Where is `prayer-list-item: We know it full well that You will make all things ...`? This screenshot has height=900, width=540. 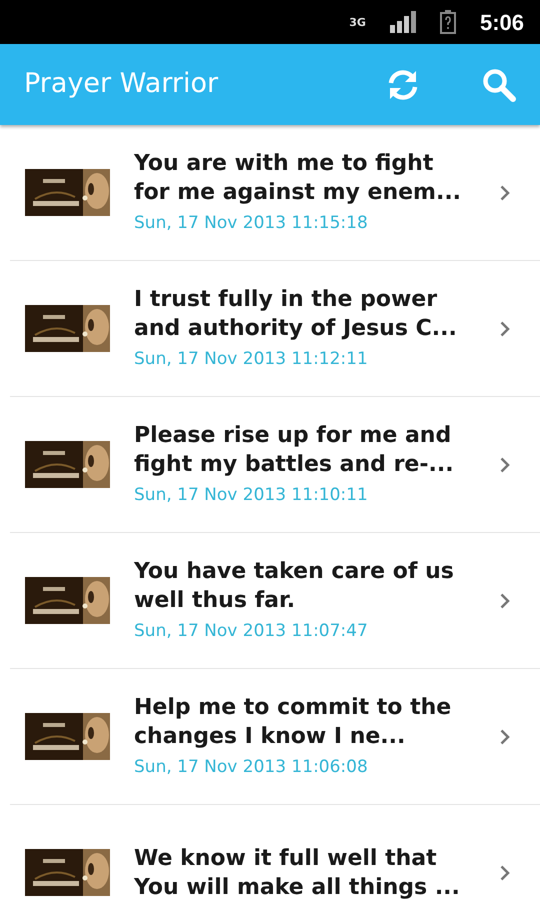 prayer-list-item: We know it full well that You will make all things ... is located at coordinates (275, 852).